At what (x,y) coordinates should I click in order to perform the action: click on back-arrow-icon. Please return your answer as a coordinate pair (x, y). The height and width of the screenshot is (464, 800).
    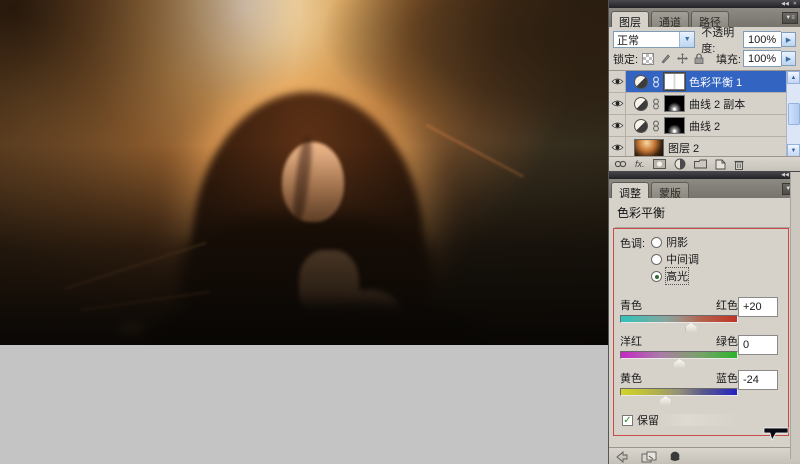
    Looking at the image, I should click on (622, 457).